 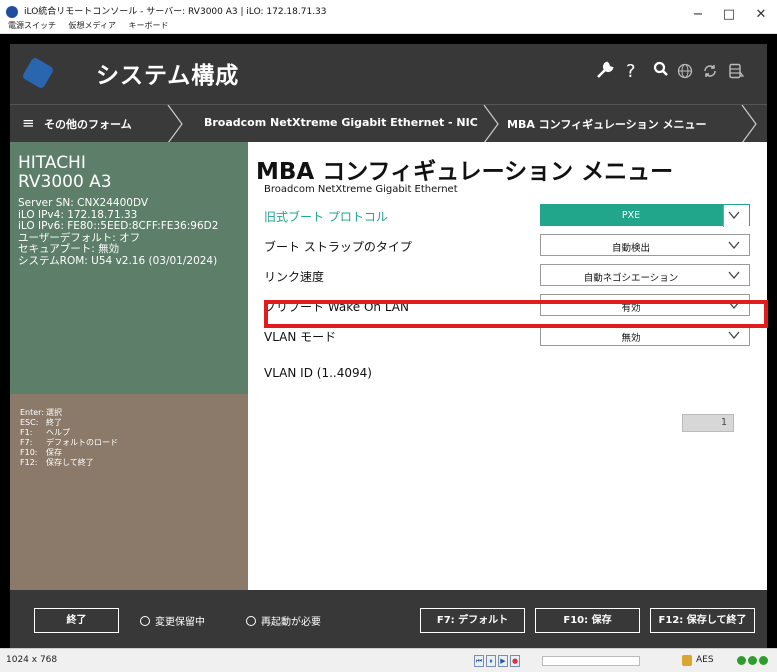 I want to click on save-and-exit-button: F12: 保存して終了, so click(x=702, y=620).